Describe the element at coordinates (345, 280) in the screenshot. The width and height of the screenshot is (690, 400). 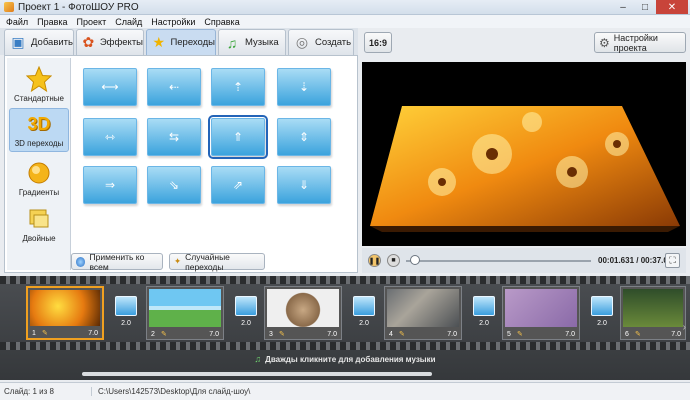
I see `film-strip-top` at that location.